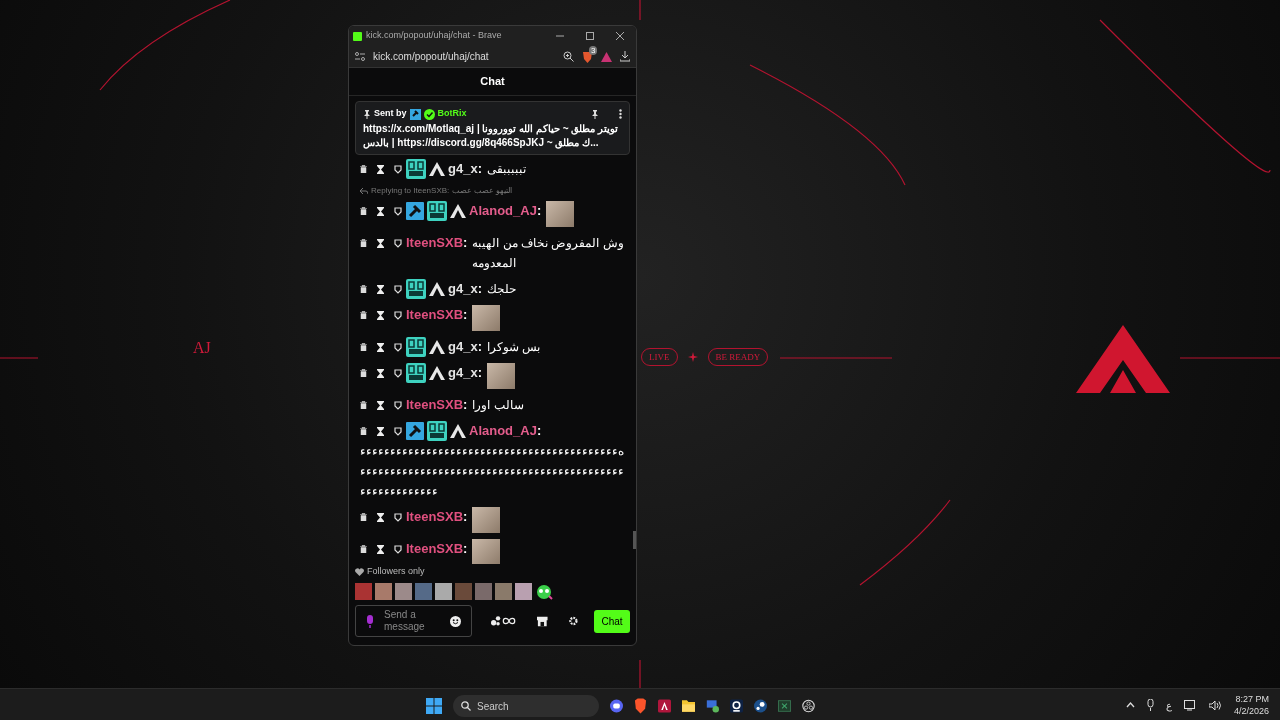  Describe the element at coordinates (452, 114) in the screenshot. I see `bot-name: BotRix` at that location.